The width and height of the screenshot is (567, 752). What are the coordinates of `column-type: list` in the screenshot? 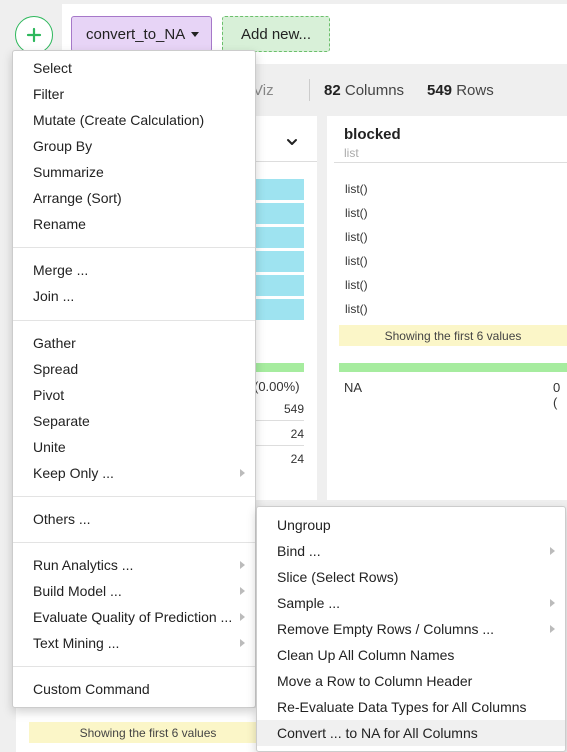 It's located at (351, 153).